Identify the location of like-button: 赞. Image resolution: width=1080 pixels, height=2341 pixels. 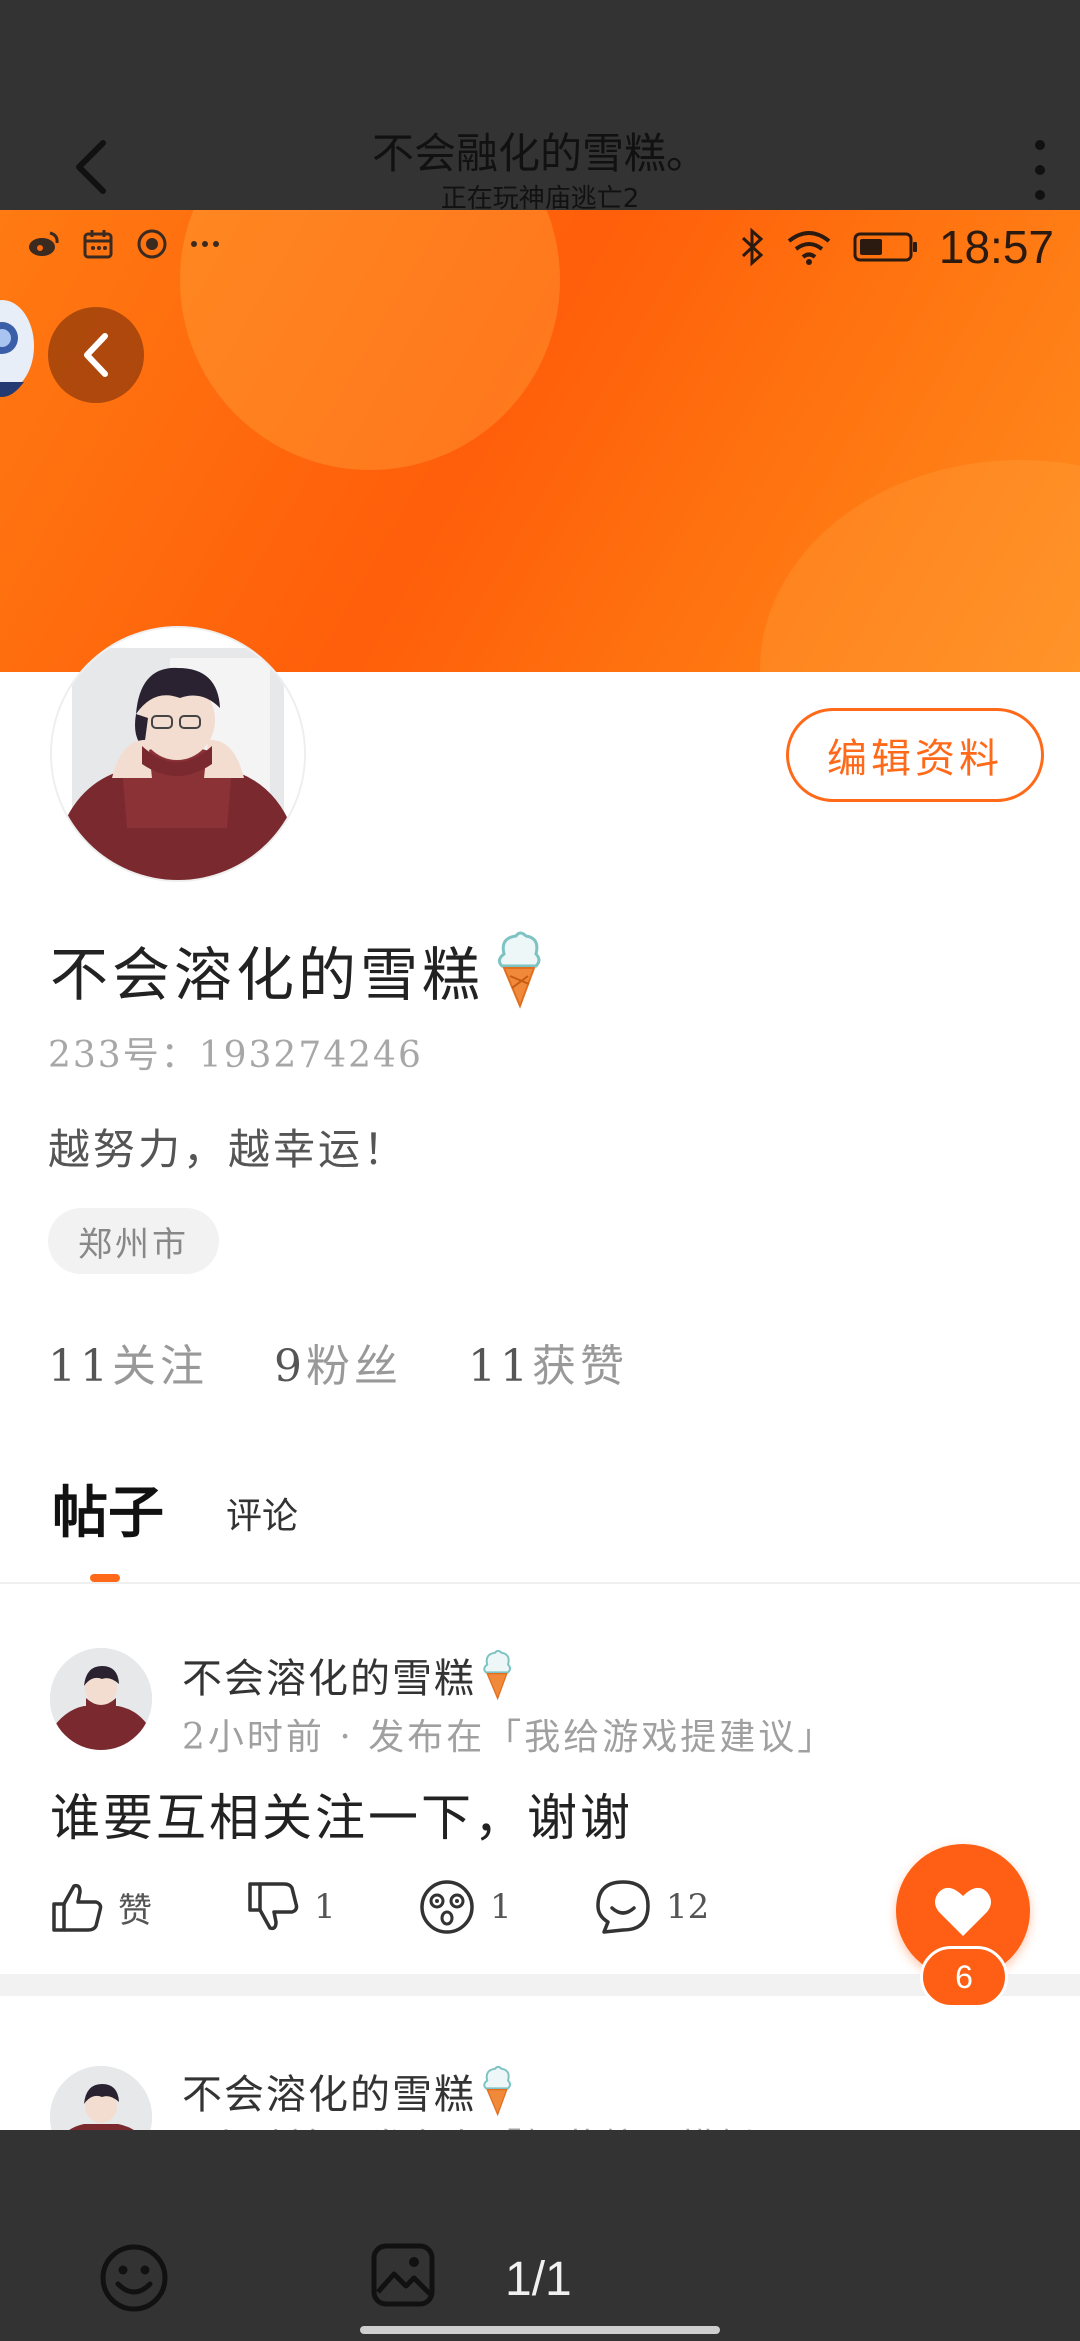
(148, 1907).